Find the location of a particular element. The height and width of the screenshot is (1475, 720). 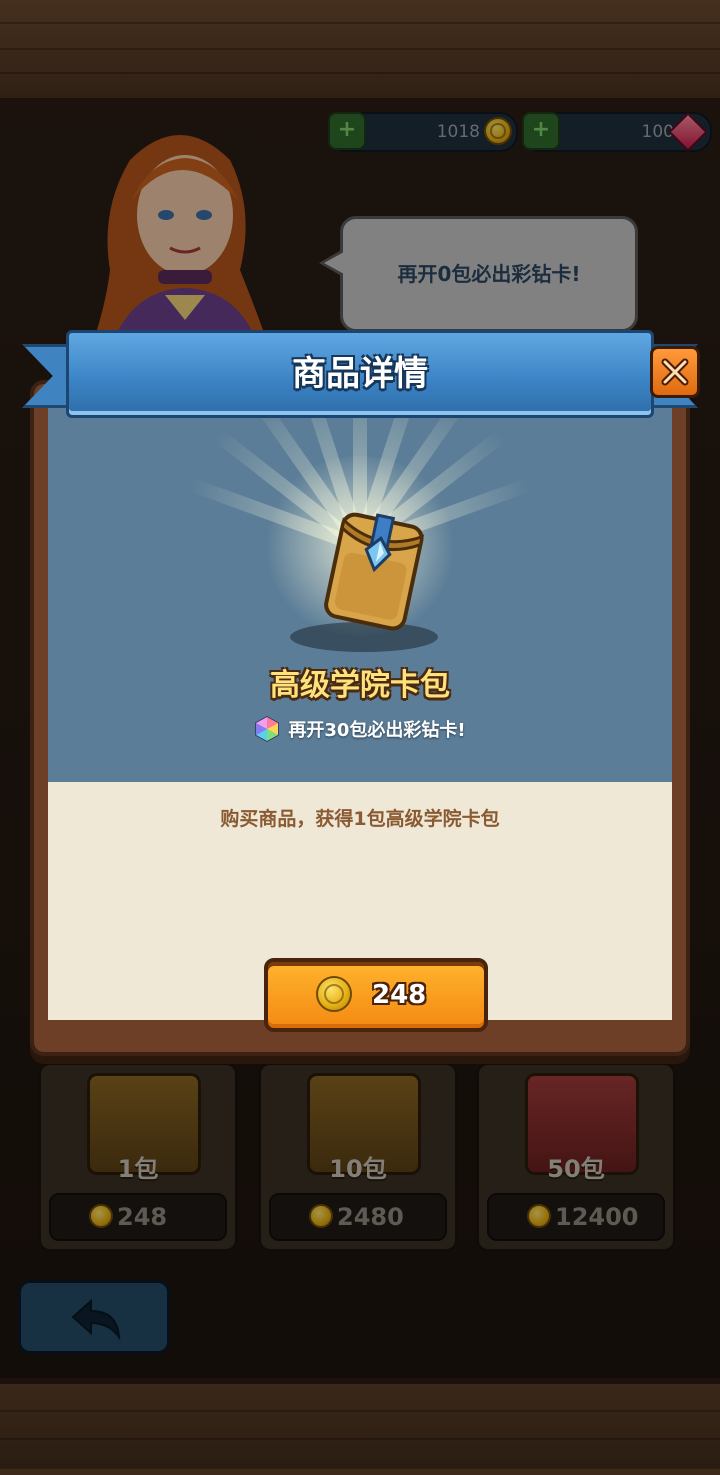

dialog-title: 商品详情 is located at coordinates (360, 374).